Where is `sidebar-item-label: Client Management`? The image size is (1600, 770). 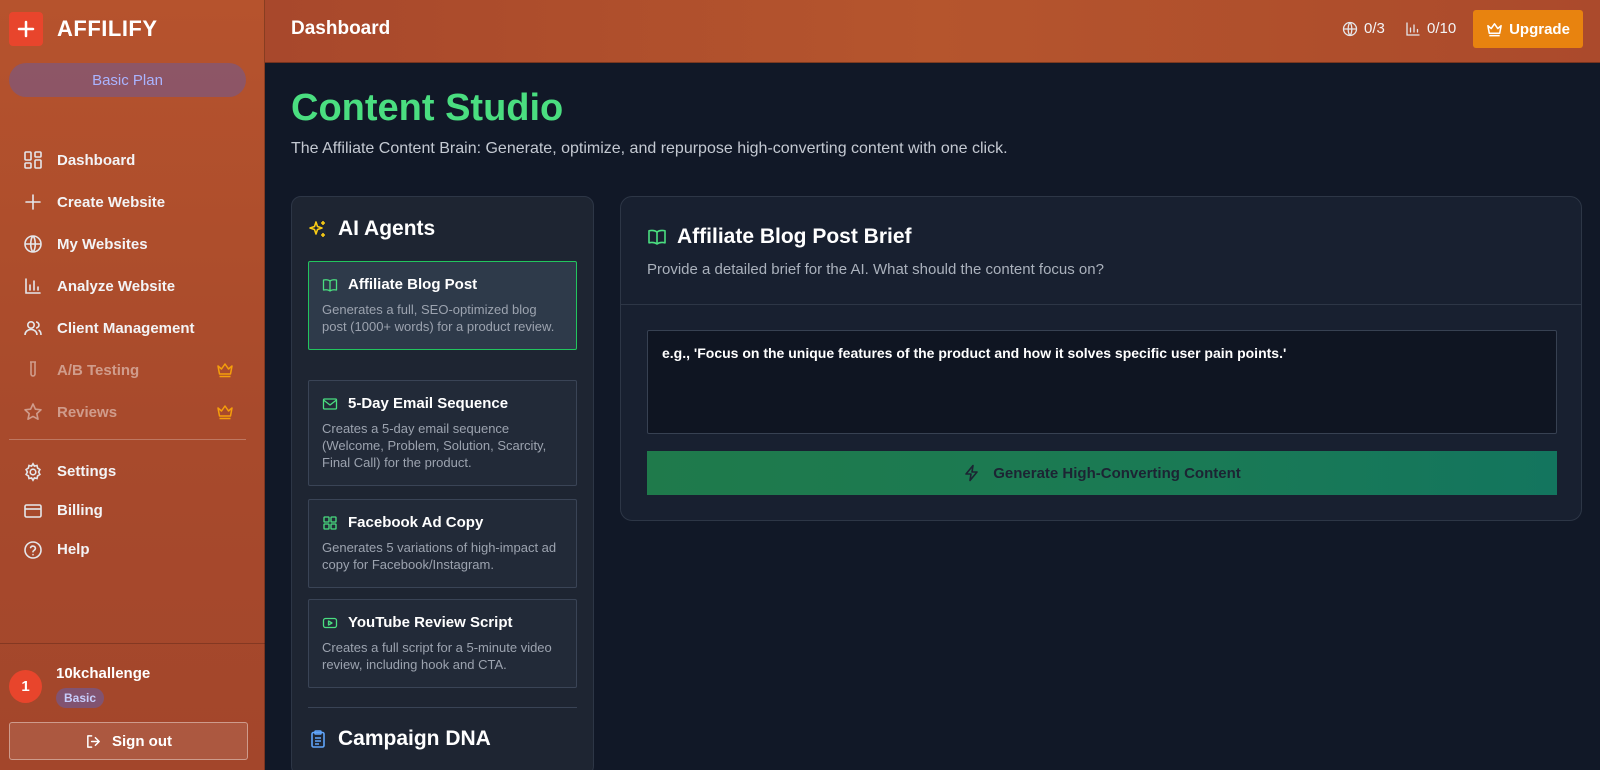
sidebar-item-label: Client Management is located at coordinates (126, 328).